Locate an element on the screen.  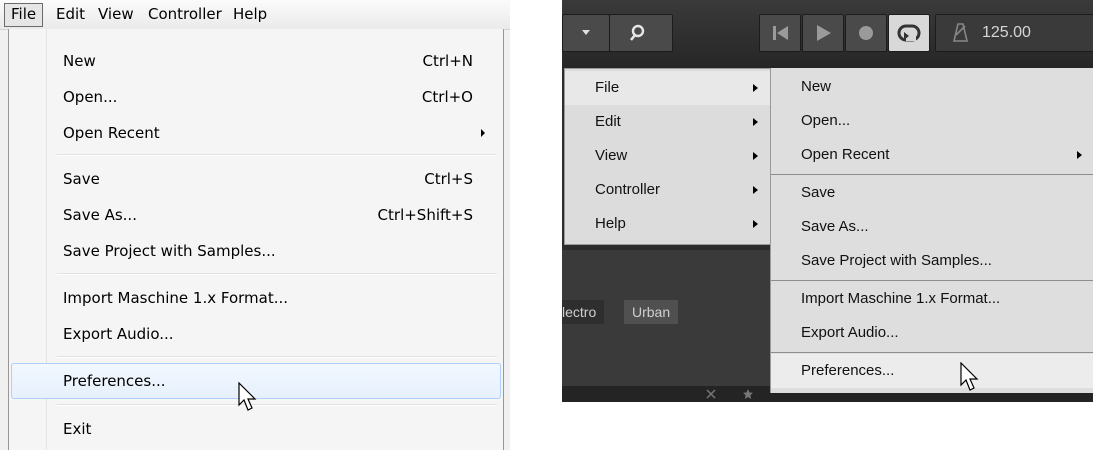
tag-electro: lectro is located at coordinates (583, 312).